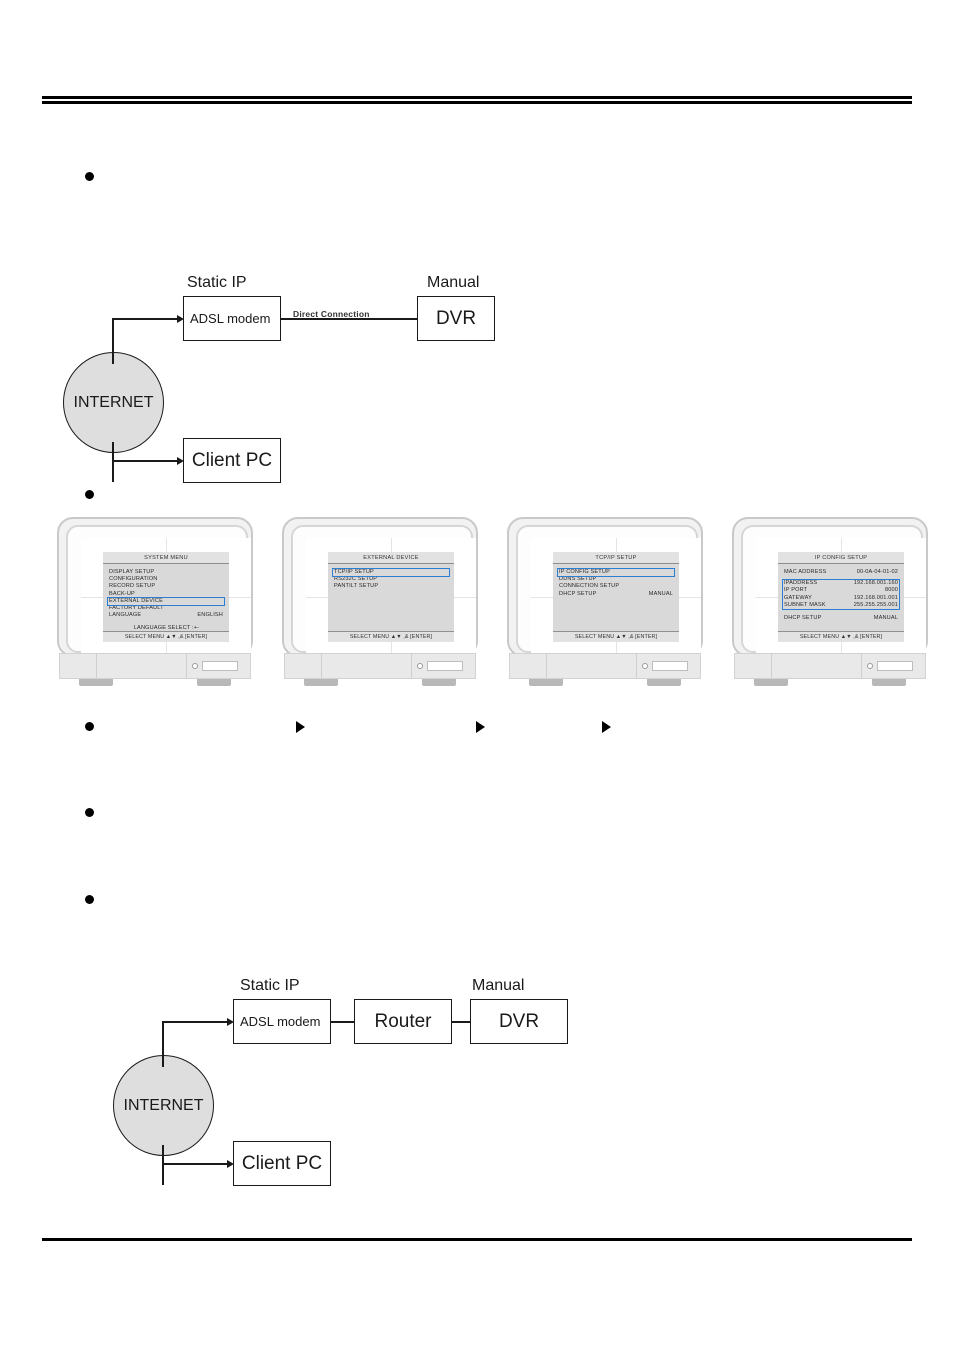 The height and width of the screenshot is (1351, 954). Describe the element at coordinates (841, 590) in the screenshot. I see `osd-row: IP PORT 8000` at that location.